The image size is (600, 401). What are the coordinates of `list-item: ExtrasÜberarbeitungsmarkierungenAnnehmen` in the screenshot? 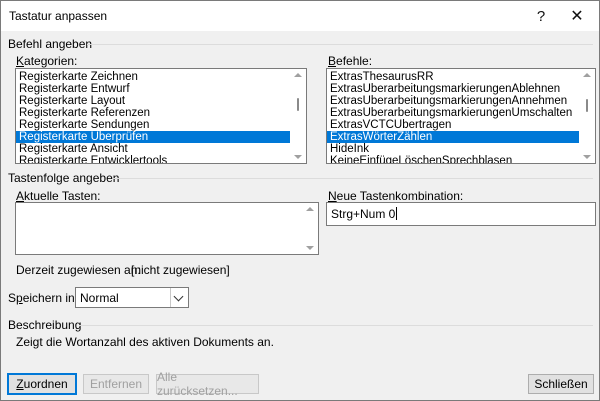 It's located at (461, 101).